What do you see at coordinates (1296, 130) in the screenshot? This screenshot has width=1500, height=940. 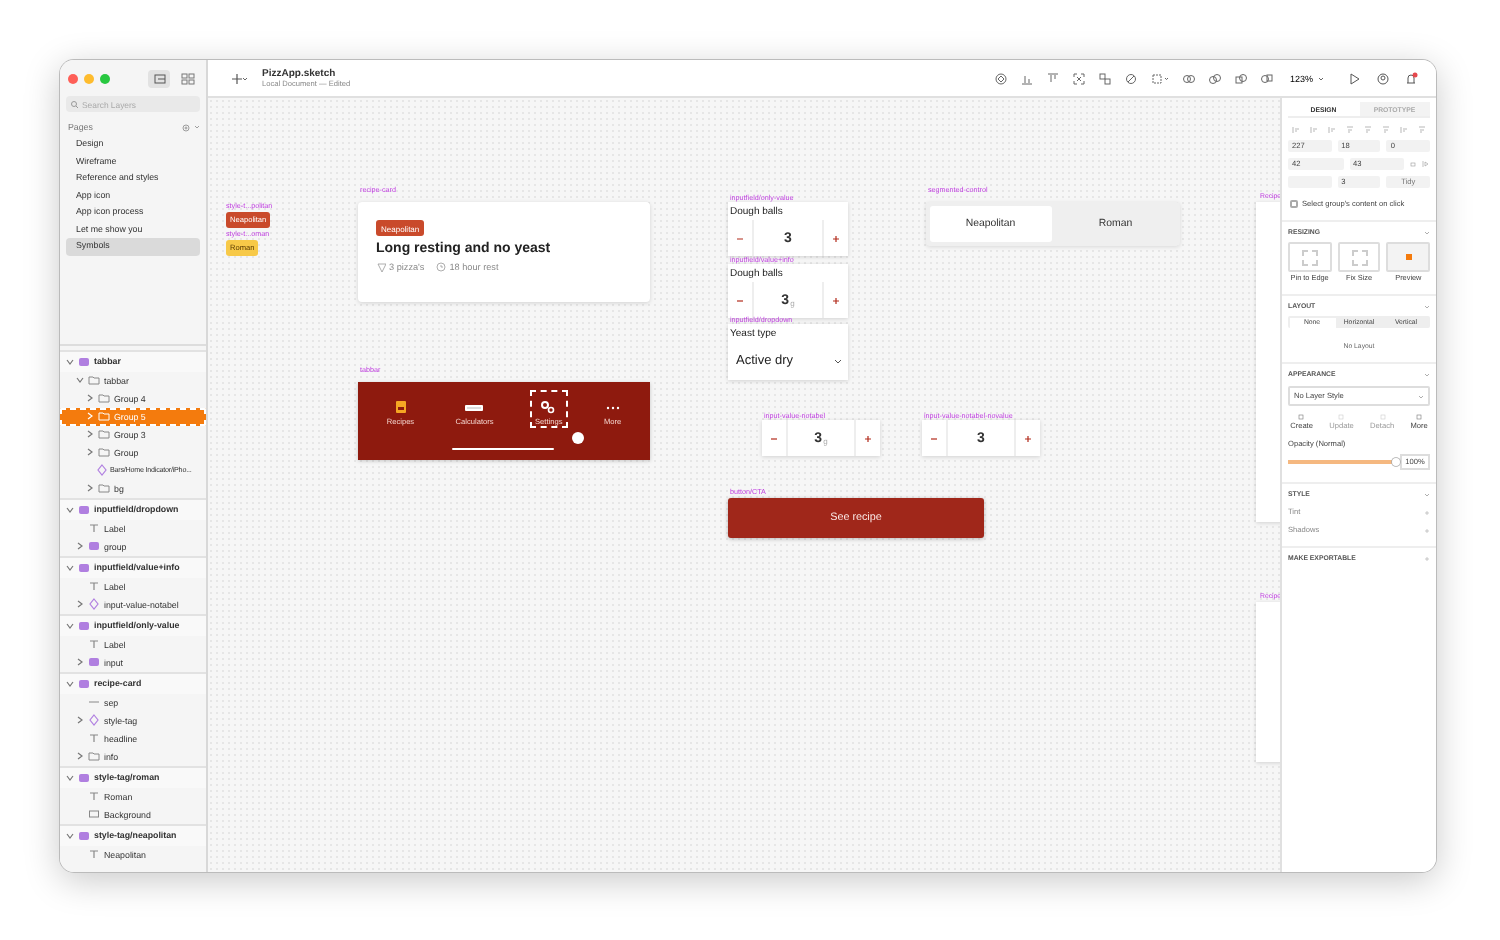 I see `align-left-icon` at bounding box center [1296, 130].